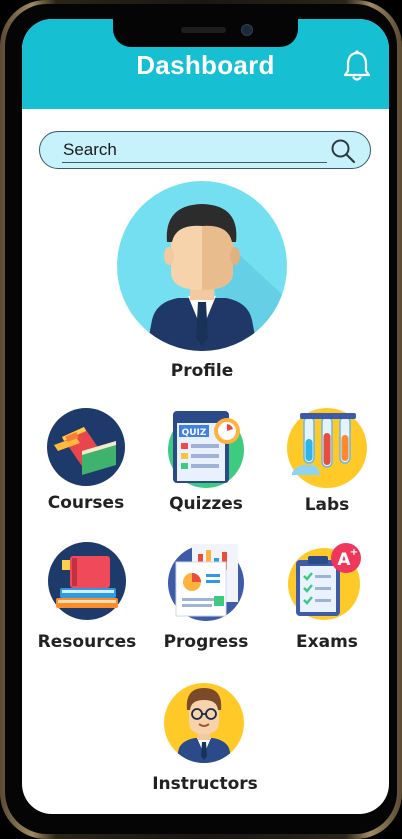  I want to click on instructors-button, so click(204, 723).